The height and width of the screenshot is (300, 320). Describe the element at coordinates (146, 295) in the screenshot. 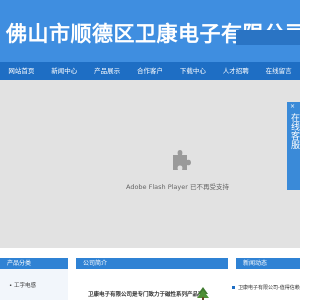

I see `company-intro-text: 卫康电子有限公司是专门致力于磁性系列产品研` at that location.